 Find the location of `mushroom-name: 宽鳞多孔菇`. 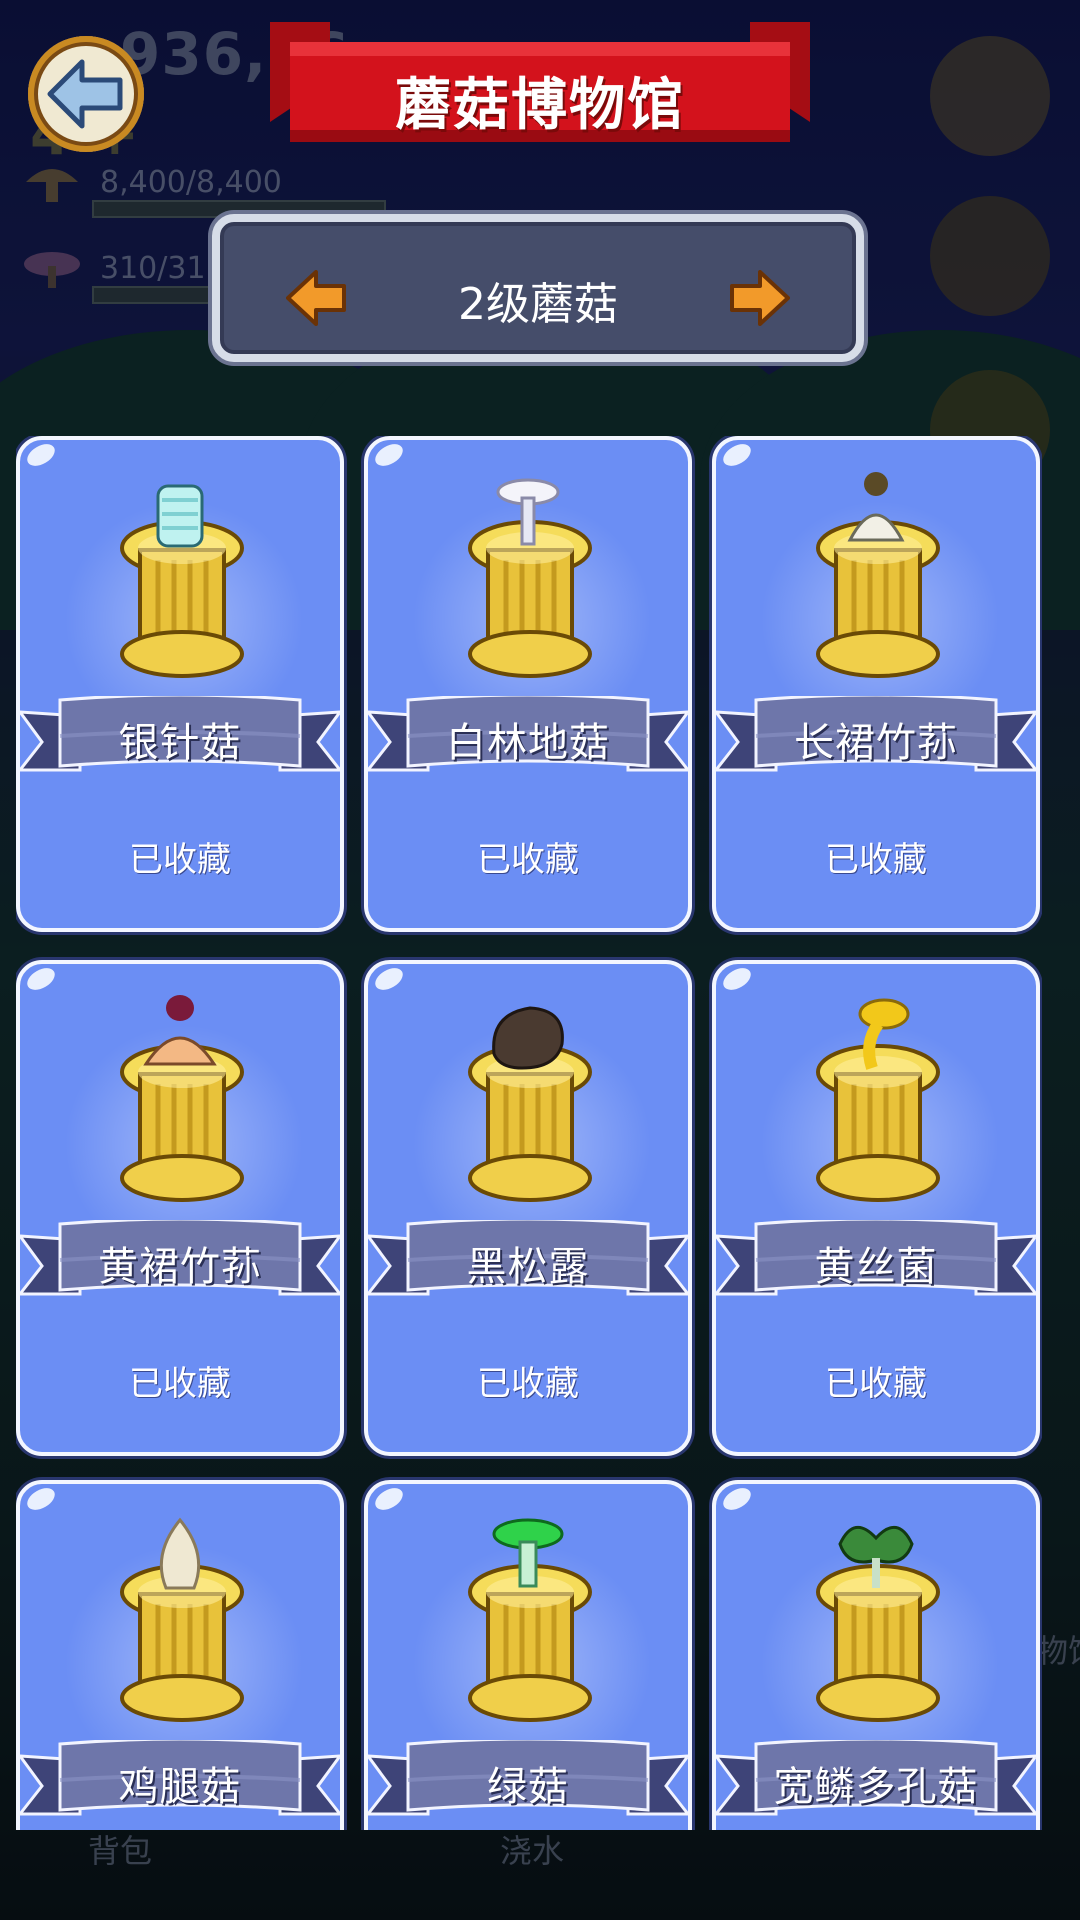

mushroom-name: 宽鳞多孔菇 is located at coordinates (876, 1787).